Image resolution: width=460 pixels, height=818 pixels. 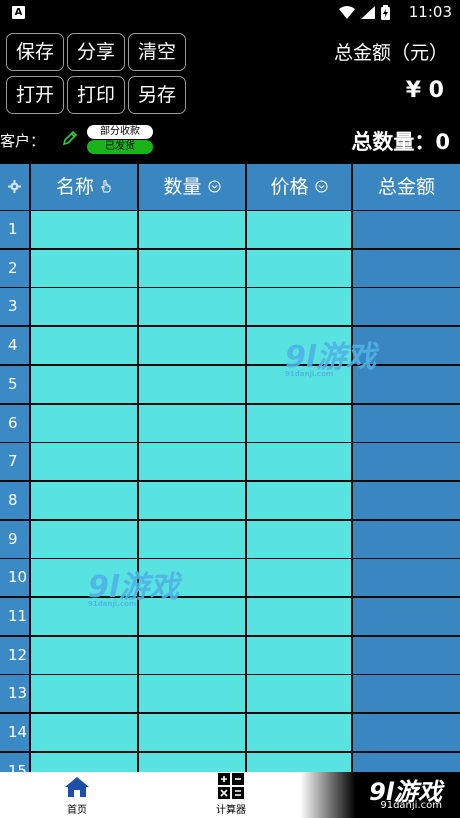 I want to click on row-number: 6, so click(x=14, y=423).